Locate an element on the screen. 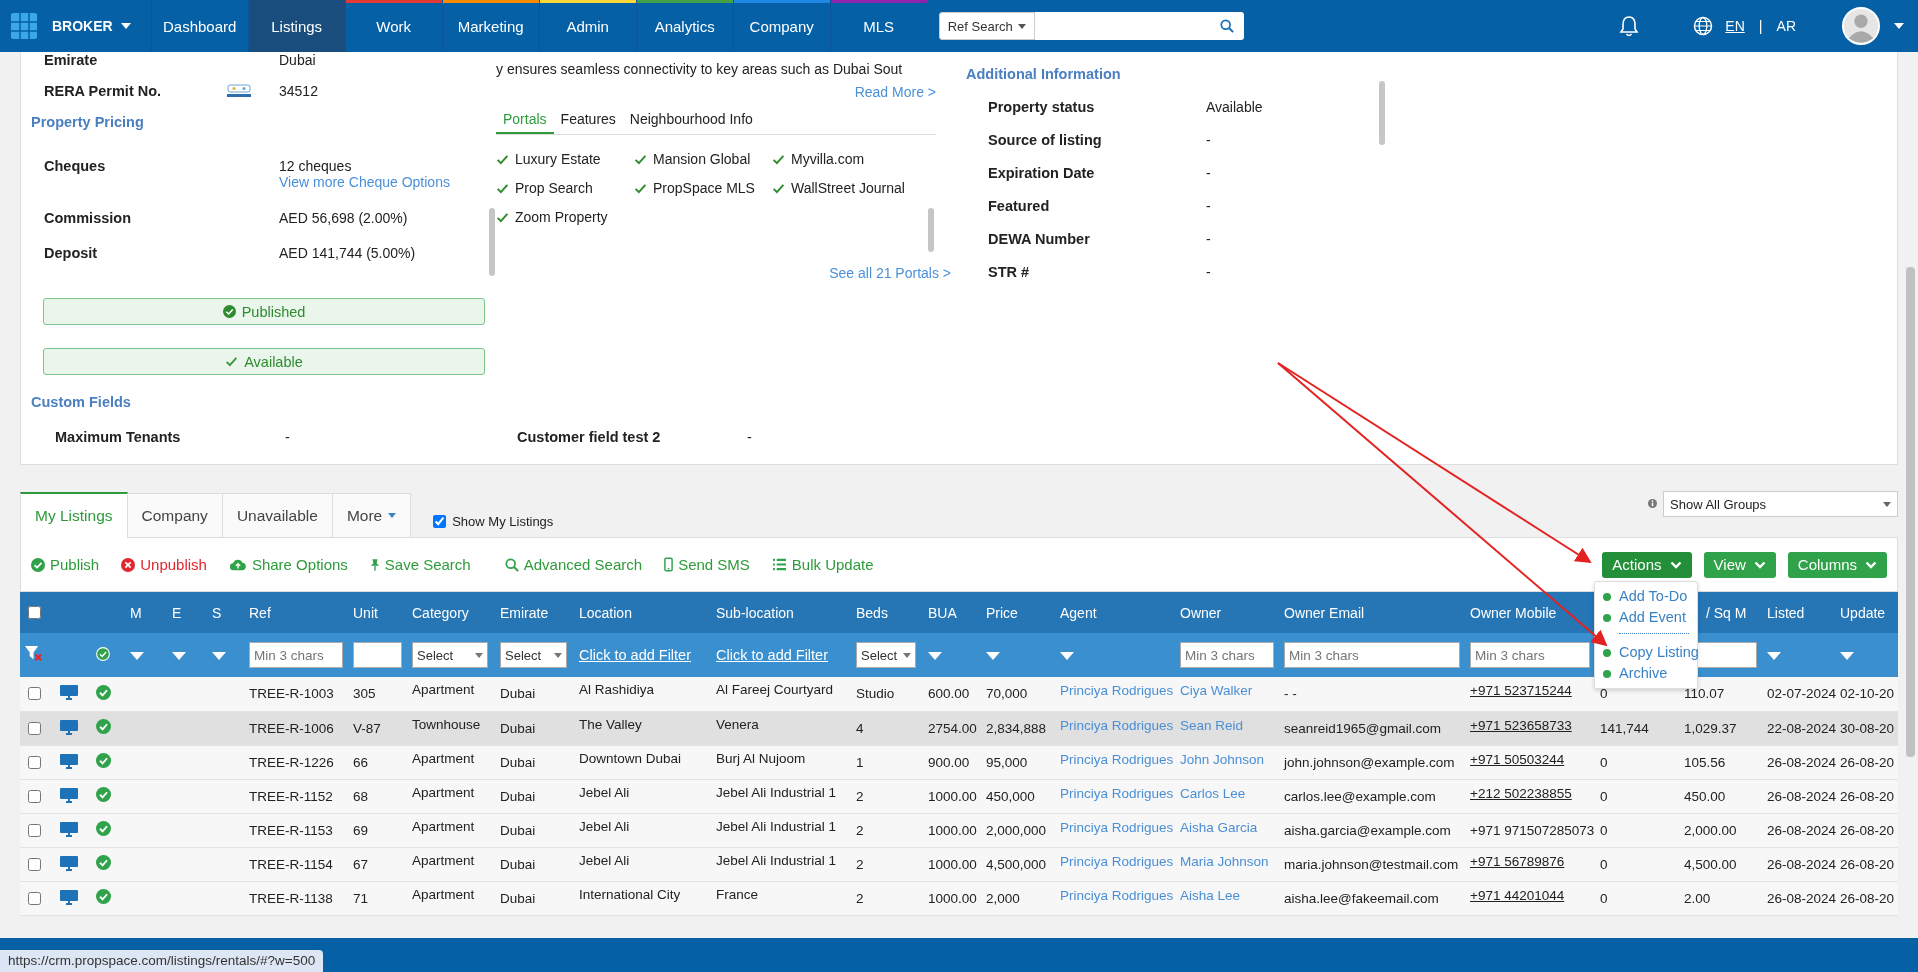 The width and height of the screenshot is (1918, 972). menu-item: Add Event is located at coordinates (1646, 617).